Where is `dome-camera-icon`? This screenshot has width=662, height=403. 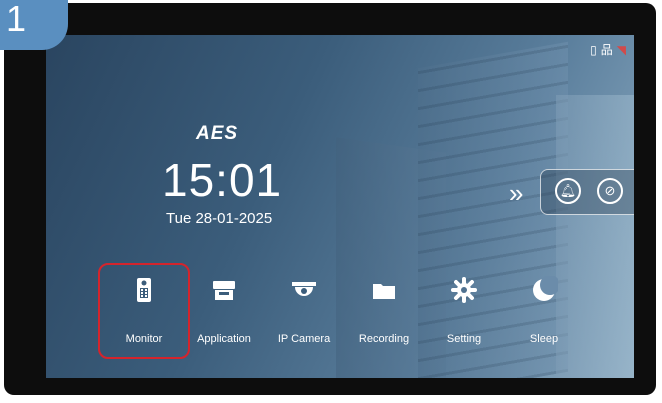 dome-camera-icon is located at coordinates (304, 289).